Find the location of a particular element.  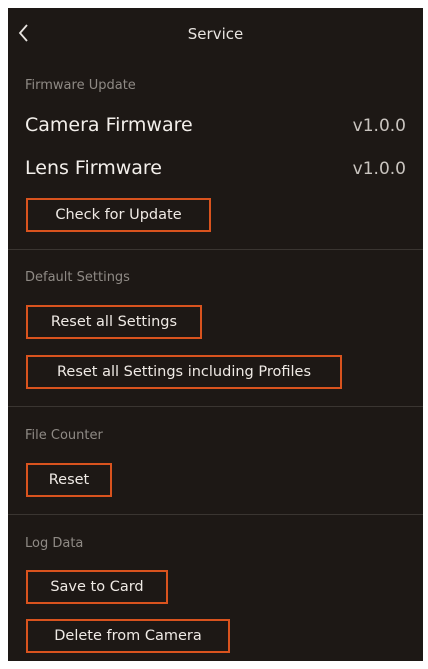

camera-firmware-label: Camera Firmware is located at coordinates (109, 125).